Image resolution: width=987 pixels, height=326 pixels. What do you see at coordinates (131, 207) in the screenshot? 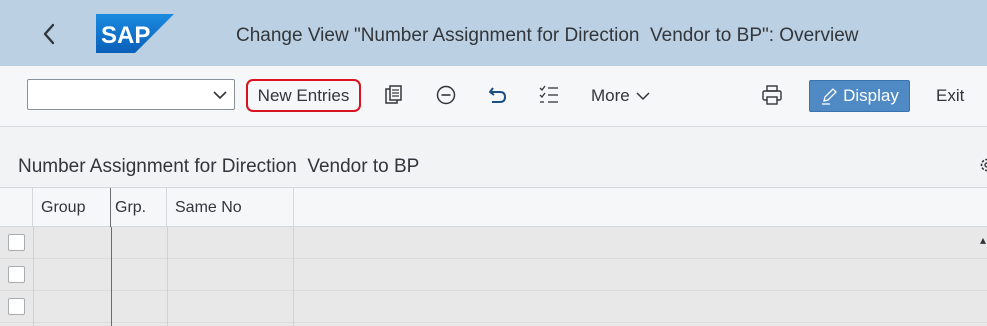
I see `column-header-label: Grp.` at bounding box center [131, 207].